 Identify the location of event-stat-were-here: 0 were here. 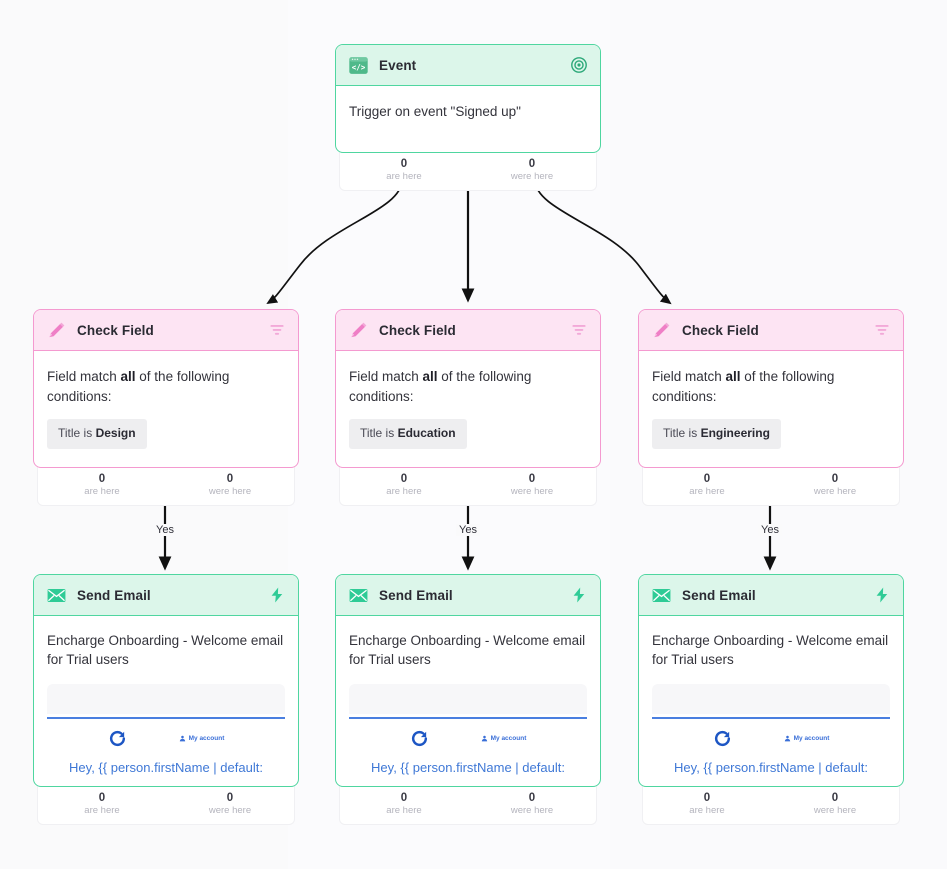
(532, 170).